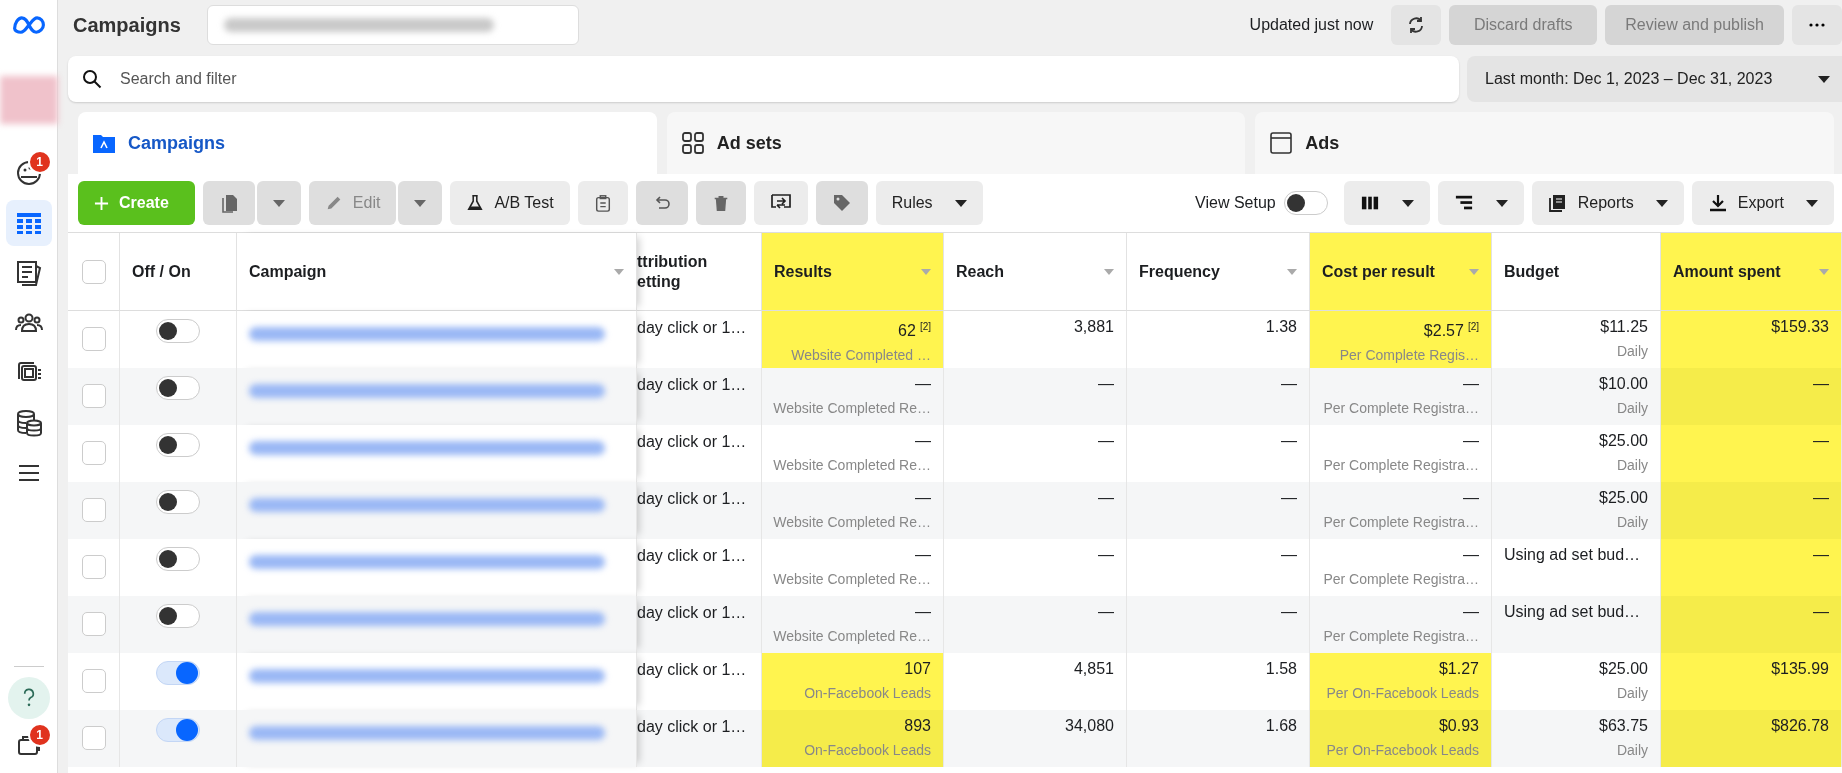 The width and height of the screenshot is (1842, 773). I want to click on breakdown-button, so click(1480, 203).